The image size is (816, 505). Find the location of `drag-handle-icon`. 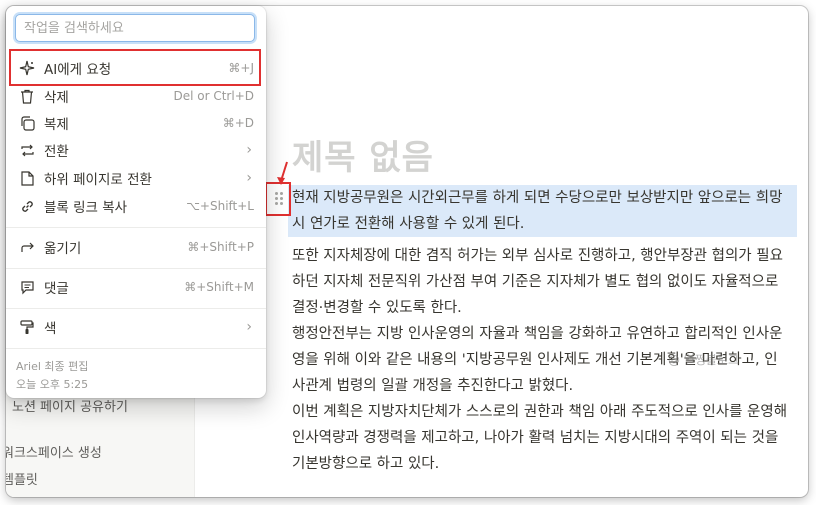

drag-handle-icon is located at coordinates (279, 199).